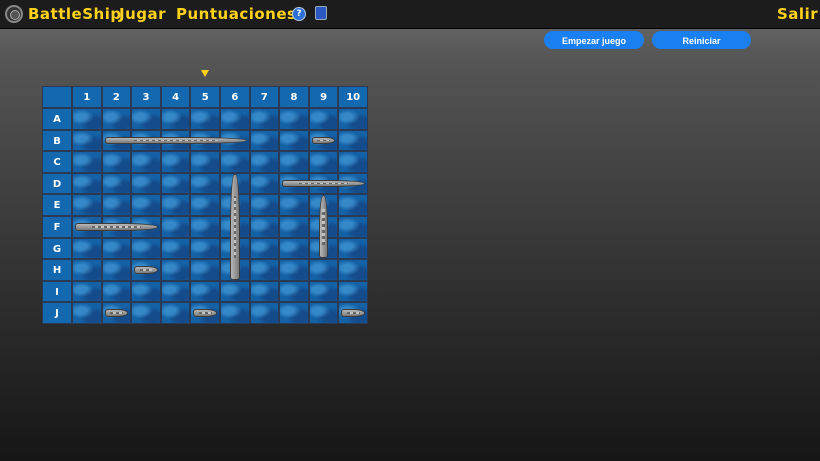 This screenshot has width=820, height=461. I want to click on board-cell-D4, so click(175, 183).